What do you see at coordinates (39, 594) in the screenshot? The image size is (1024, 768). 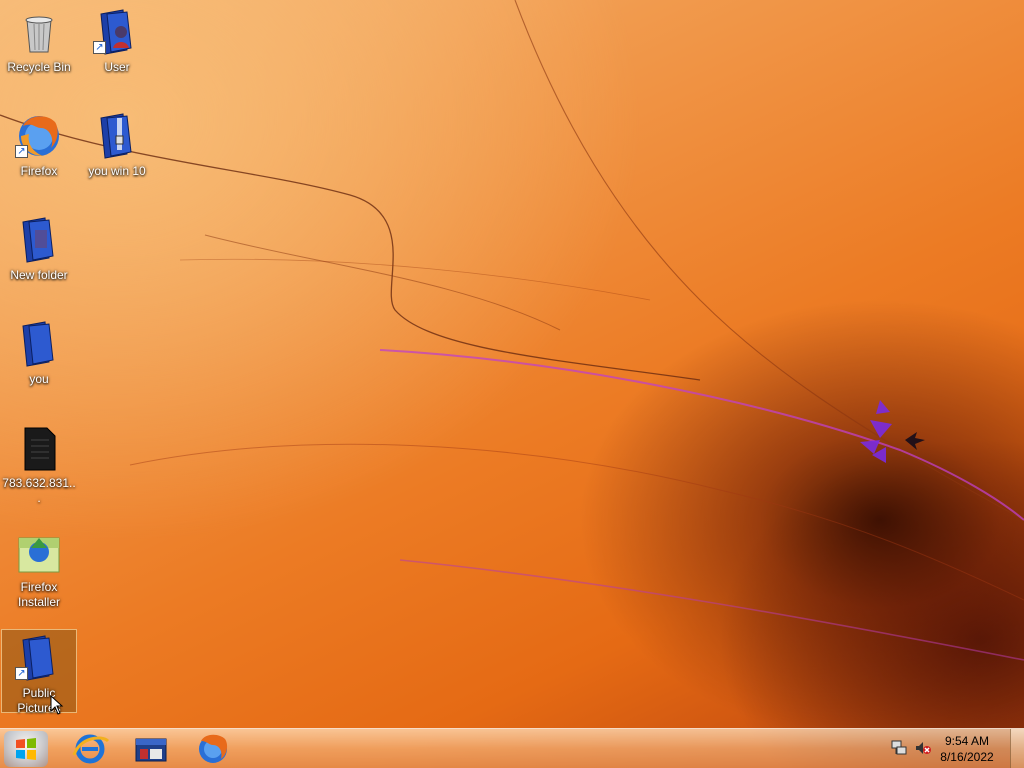 I see `desktop-icon-label: Firefox Installer` at bounding box center [39, 594].